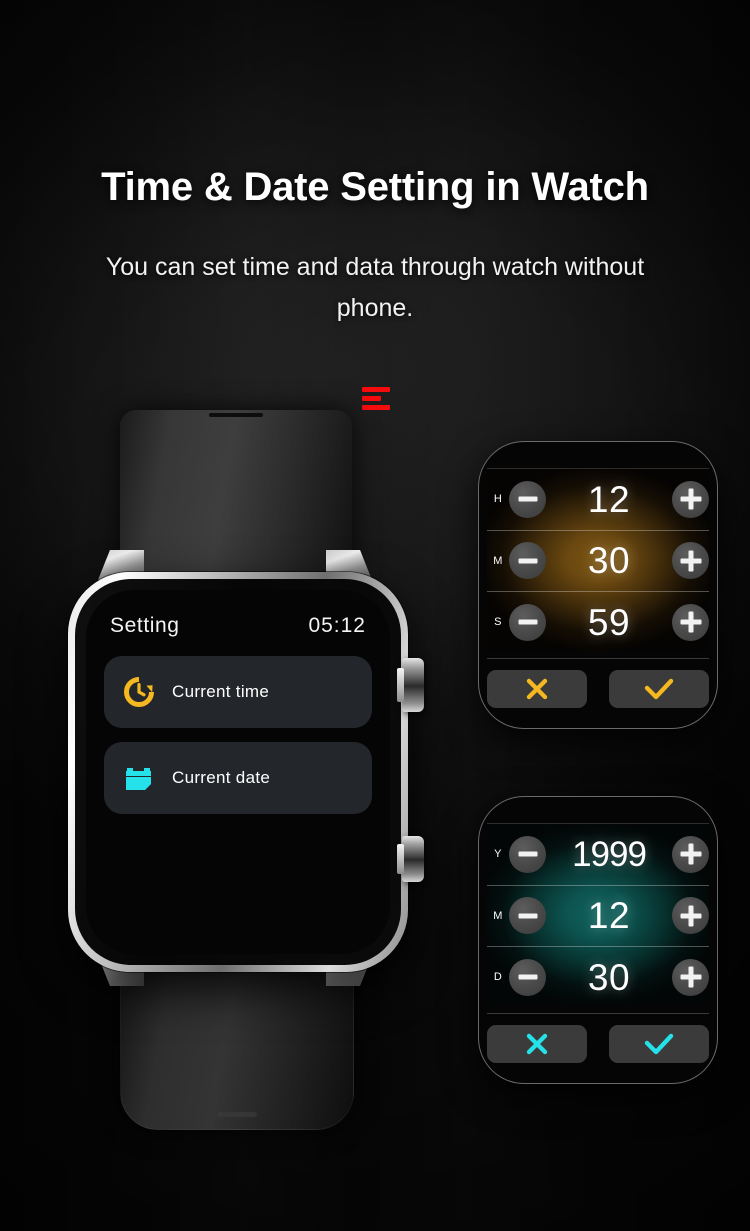 The width and height of the screenshot is (750, 1231). I want to click on date-cancel-button, so click(537, 1044).